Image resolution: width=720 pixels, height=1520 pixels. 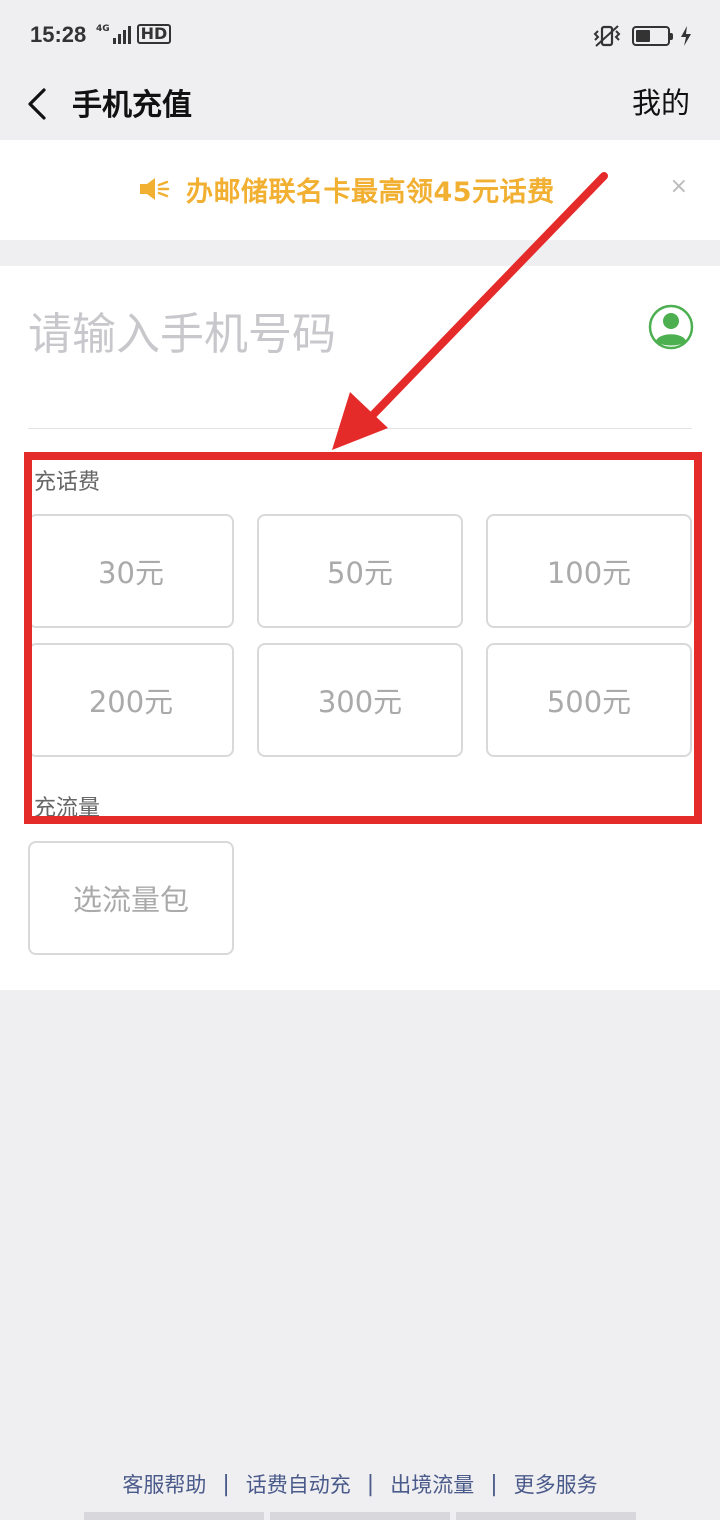 I want to click on footer-auto-recharge-link: 话费自动充, so click(x=298, y=1484).